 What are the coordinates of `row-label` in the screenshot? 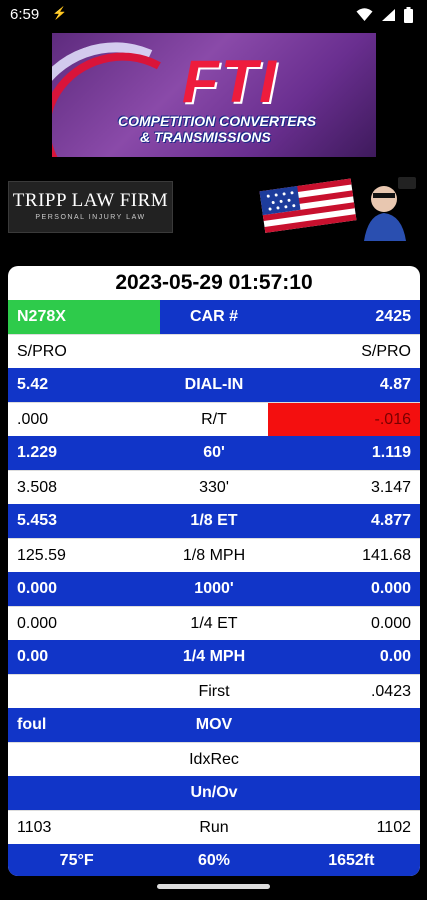 It's located at (214, 351).